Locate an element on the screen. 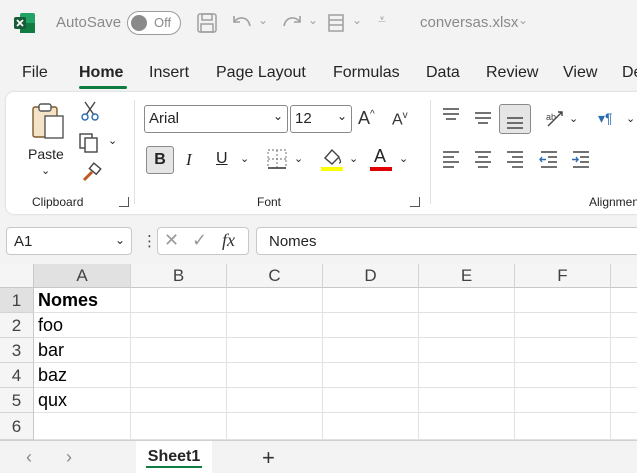 This screenshot has height=473, width=637. underline-dropdown-icon: ⌄ is located at coordinates (244, 158).